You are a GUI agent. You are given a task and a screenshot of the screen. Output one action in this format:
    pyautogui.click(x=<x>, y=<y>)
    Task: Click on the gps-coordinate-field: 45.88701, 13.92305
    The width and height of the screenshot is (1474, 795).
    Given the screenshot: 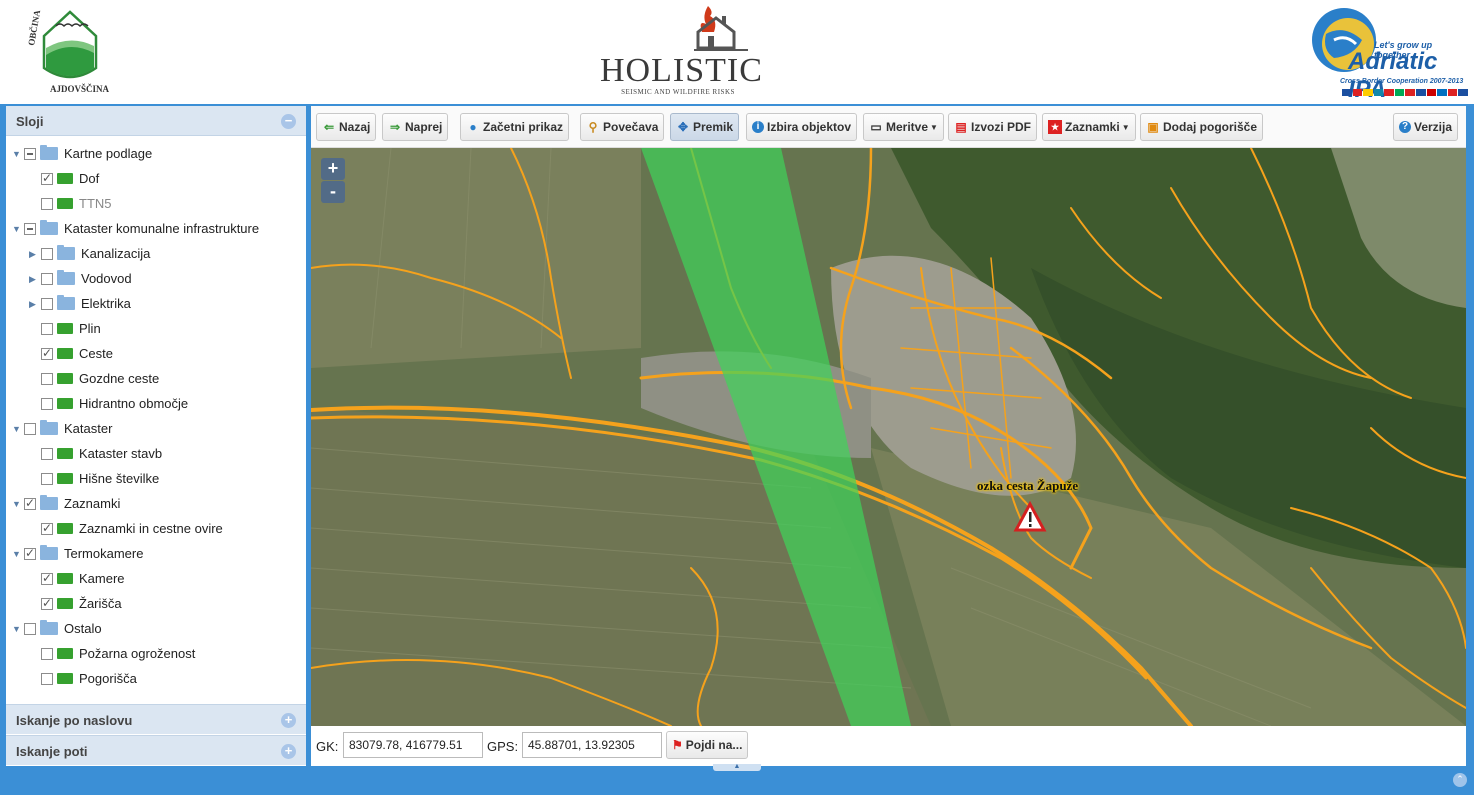 What is the action you would take?
    pyautogui.click(x=592, y=745)
    